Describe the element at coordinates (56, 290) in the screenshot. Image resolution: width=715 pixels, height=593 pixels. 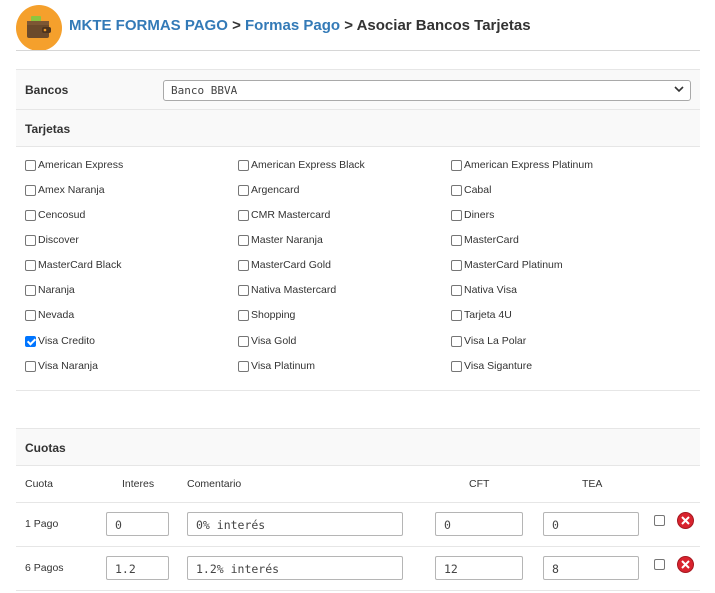
I see `card-label: Naranja` at that location.